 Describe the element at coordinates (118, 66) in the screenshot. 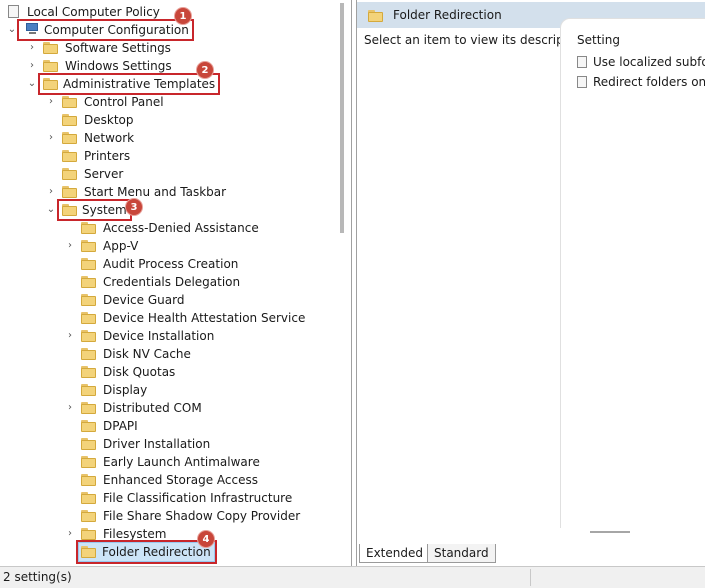

I see `tree-item-label: Windows Settings` at that location.